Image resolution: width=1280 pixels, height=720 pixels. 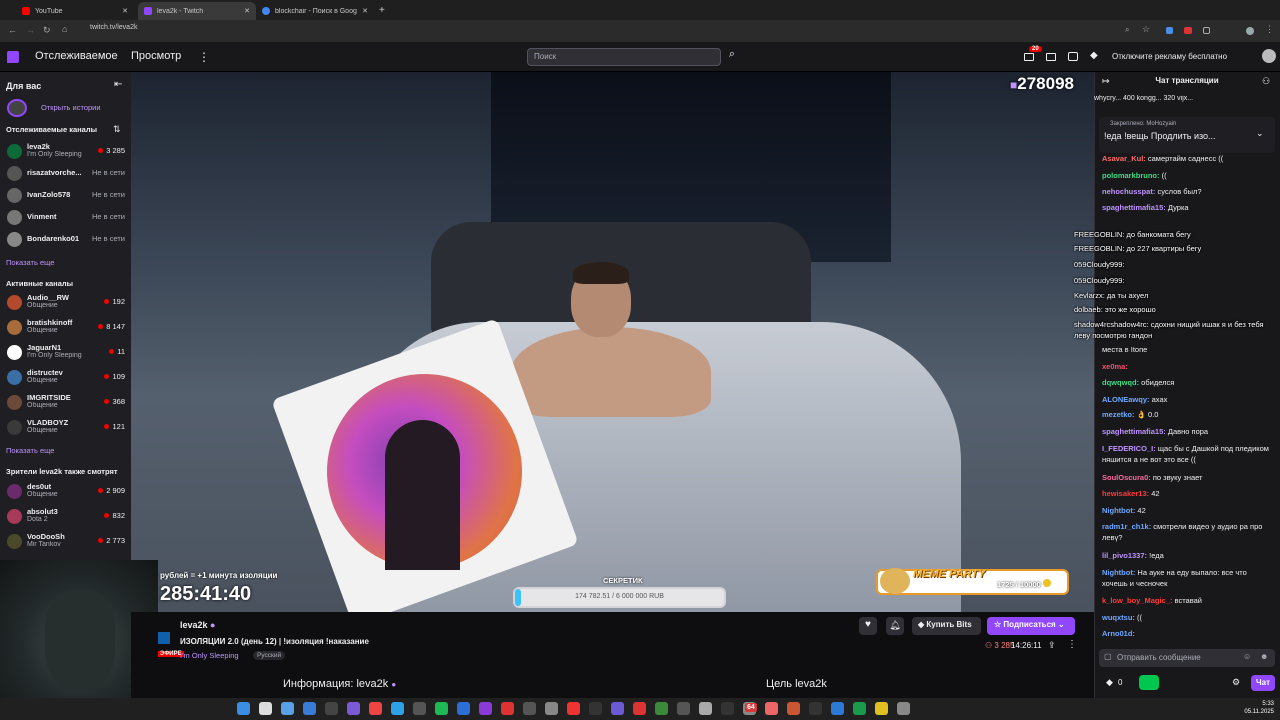 What do you see at coordinates (1188, 414) in the screenshot?
I see `chat-message: mezetko: 👌 0.0` at bounding box center [1188, 414].